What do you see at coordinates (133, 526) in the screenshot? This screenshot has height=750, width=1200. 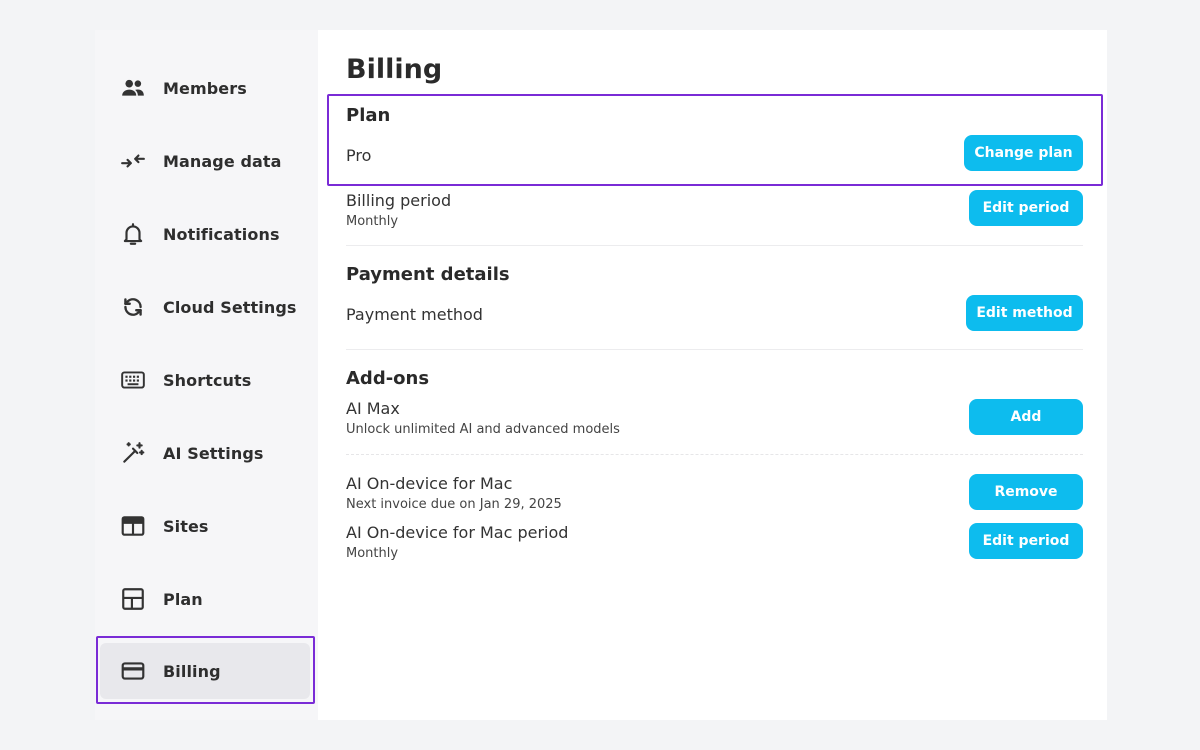 I see `browser-window-icon` at bounding box center [133, 526].